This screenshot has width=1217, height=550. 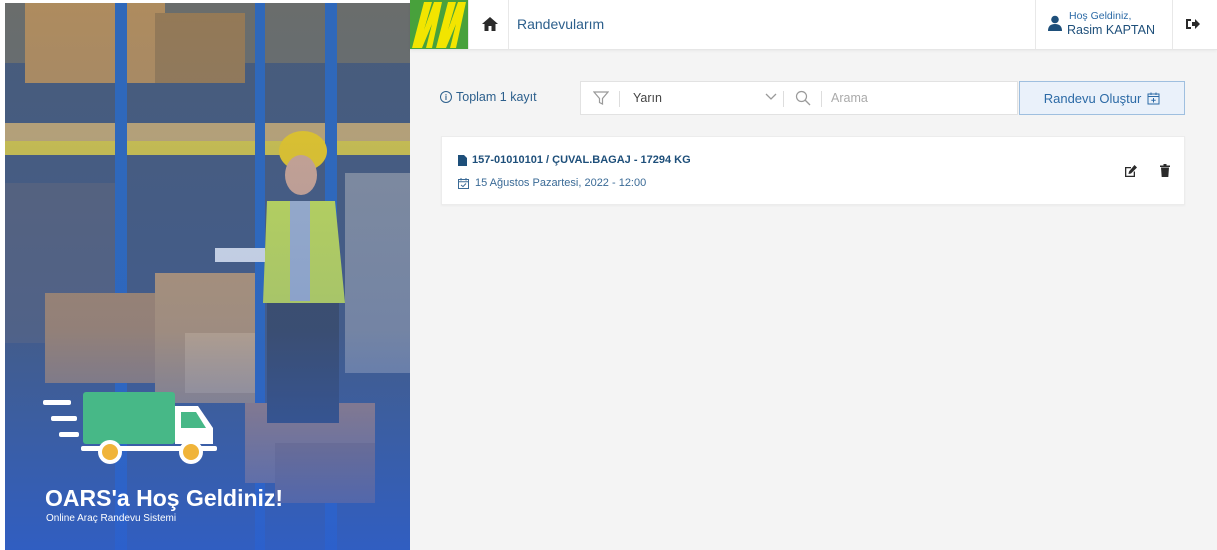 I want to click on filter-search-bar: Yarın, so click(x=799, y=98).